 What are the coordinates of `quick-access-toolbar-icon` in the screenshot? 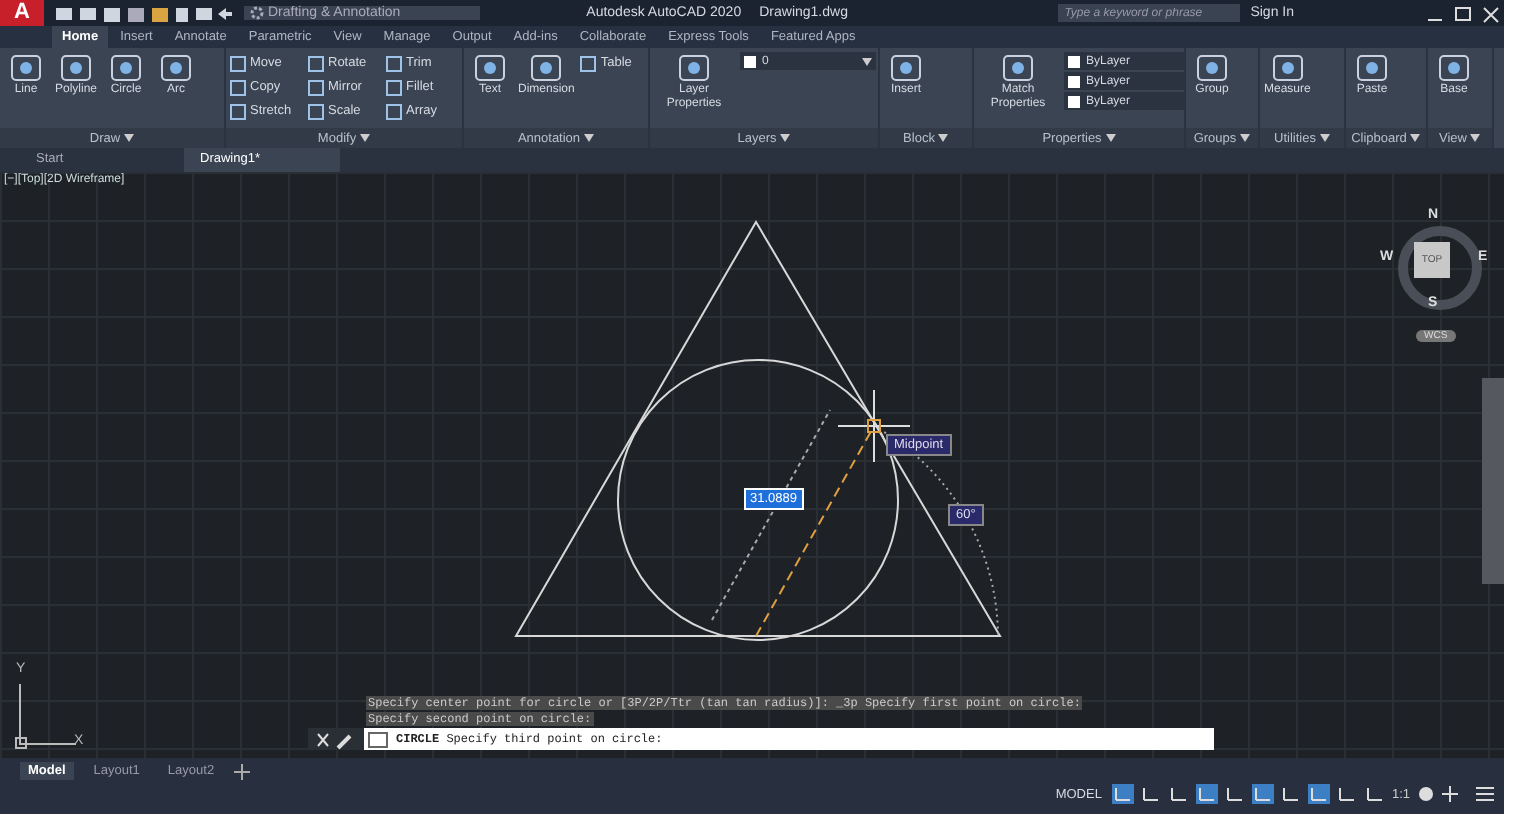 It's located at (144, 13).